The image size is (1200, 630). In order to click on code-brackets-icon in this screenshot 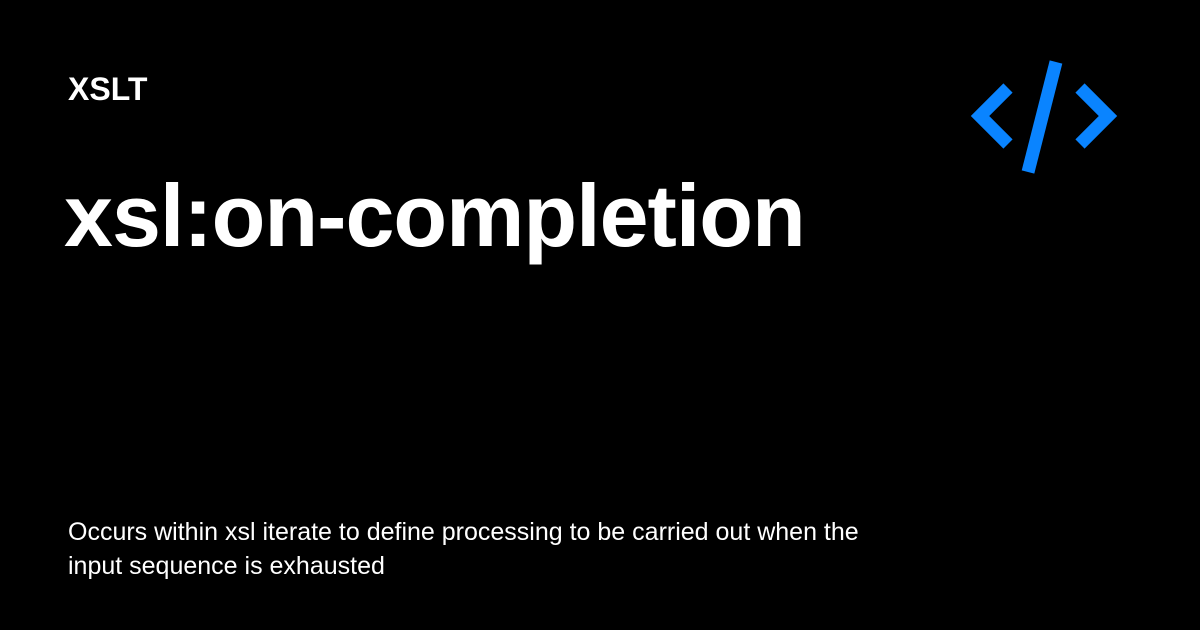, I will do `click(1044, 117)`.